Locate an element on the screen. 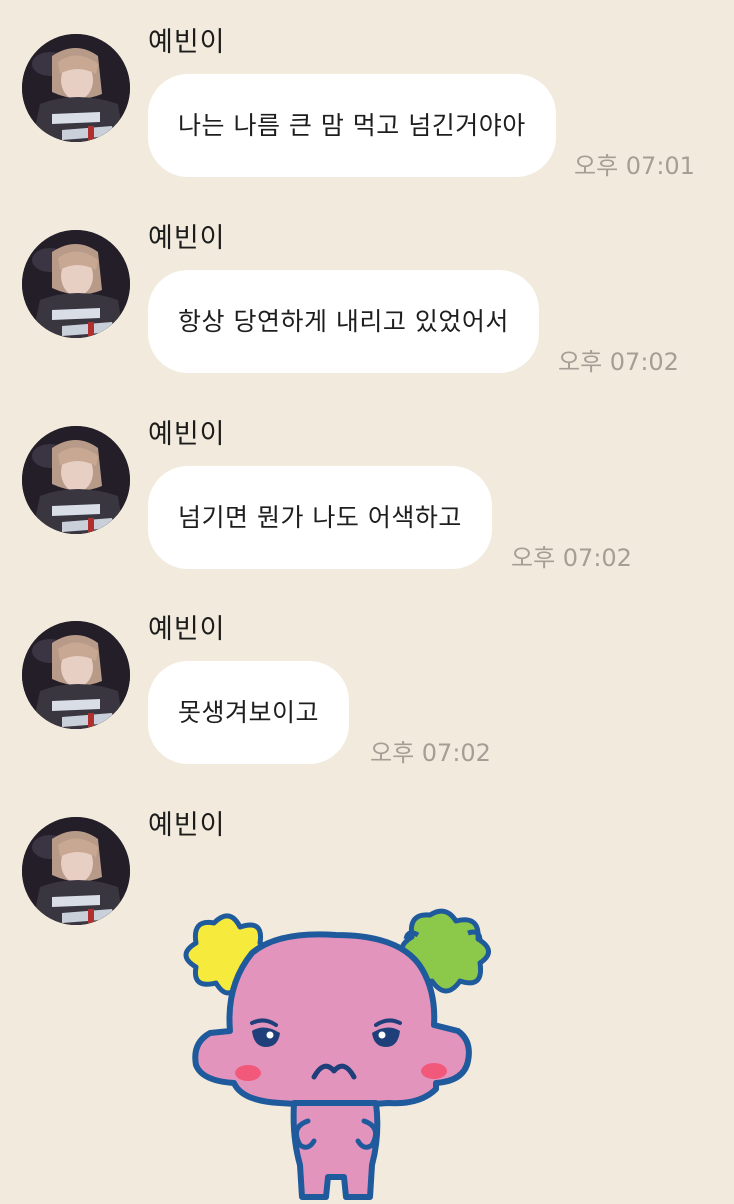 The height and width of the screenshot is (1204, 734). message-time: 오후 07:01 is located at coordinates (634, 166).